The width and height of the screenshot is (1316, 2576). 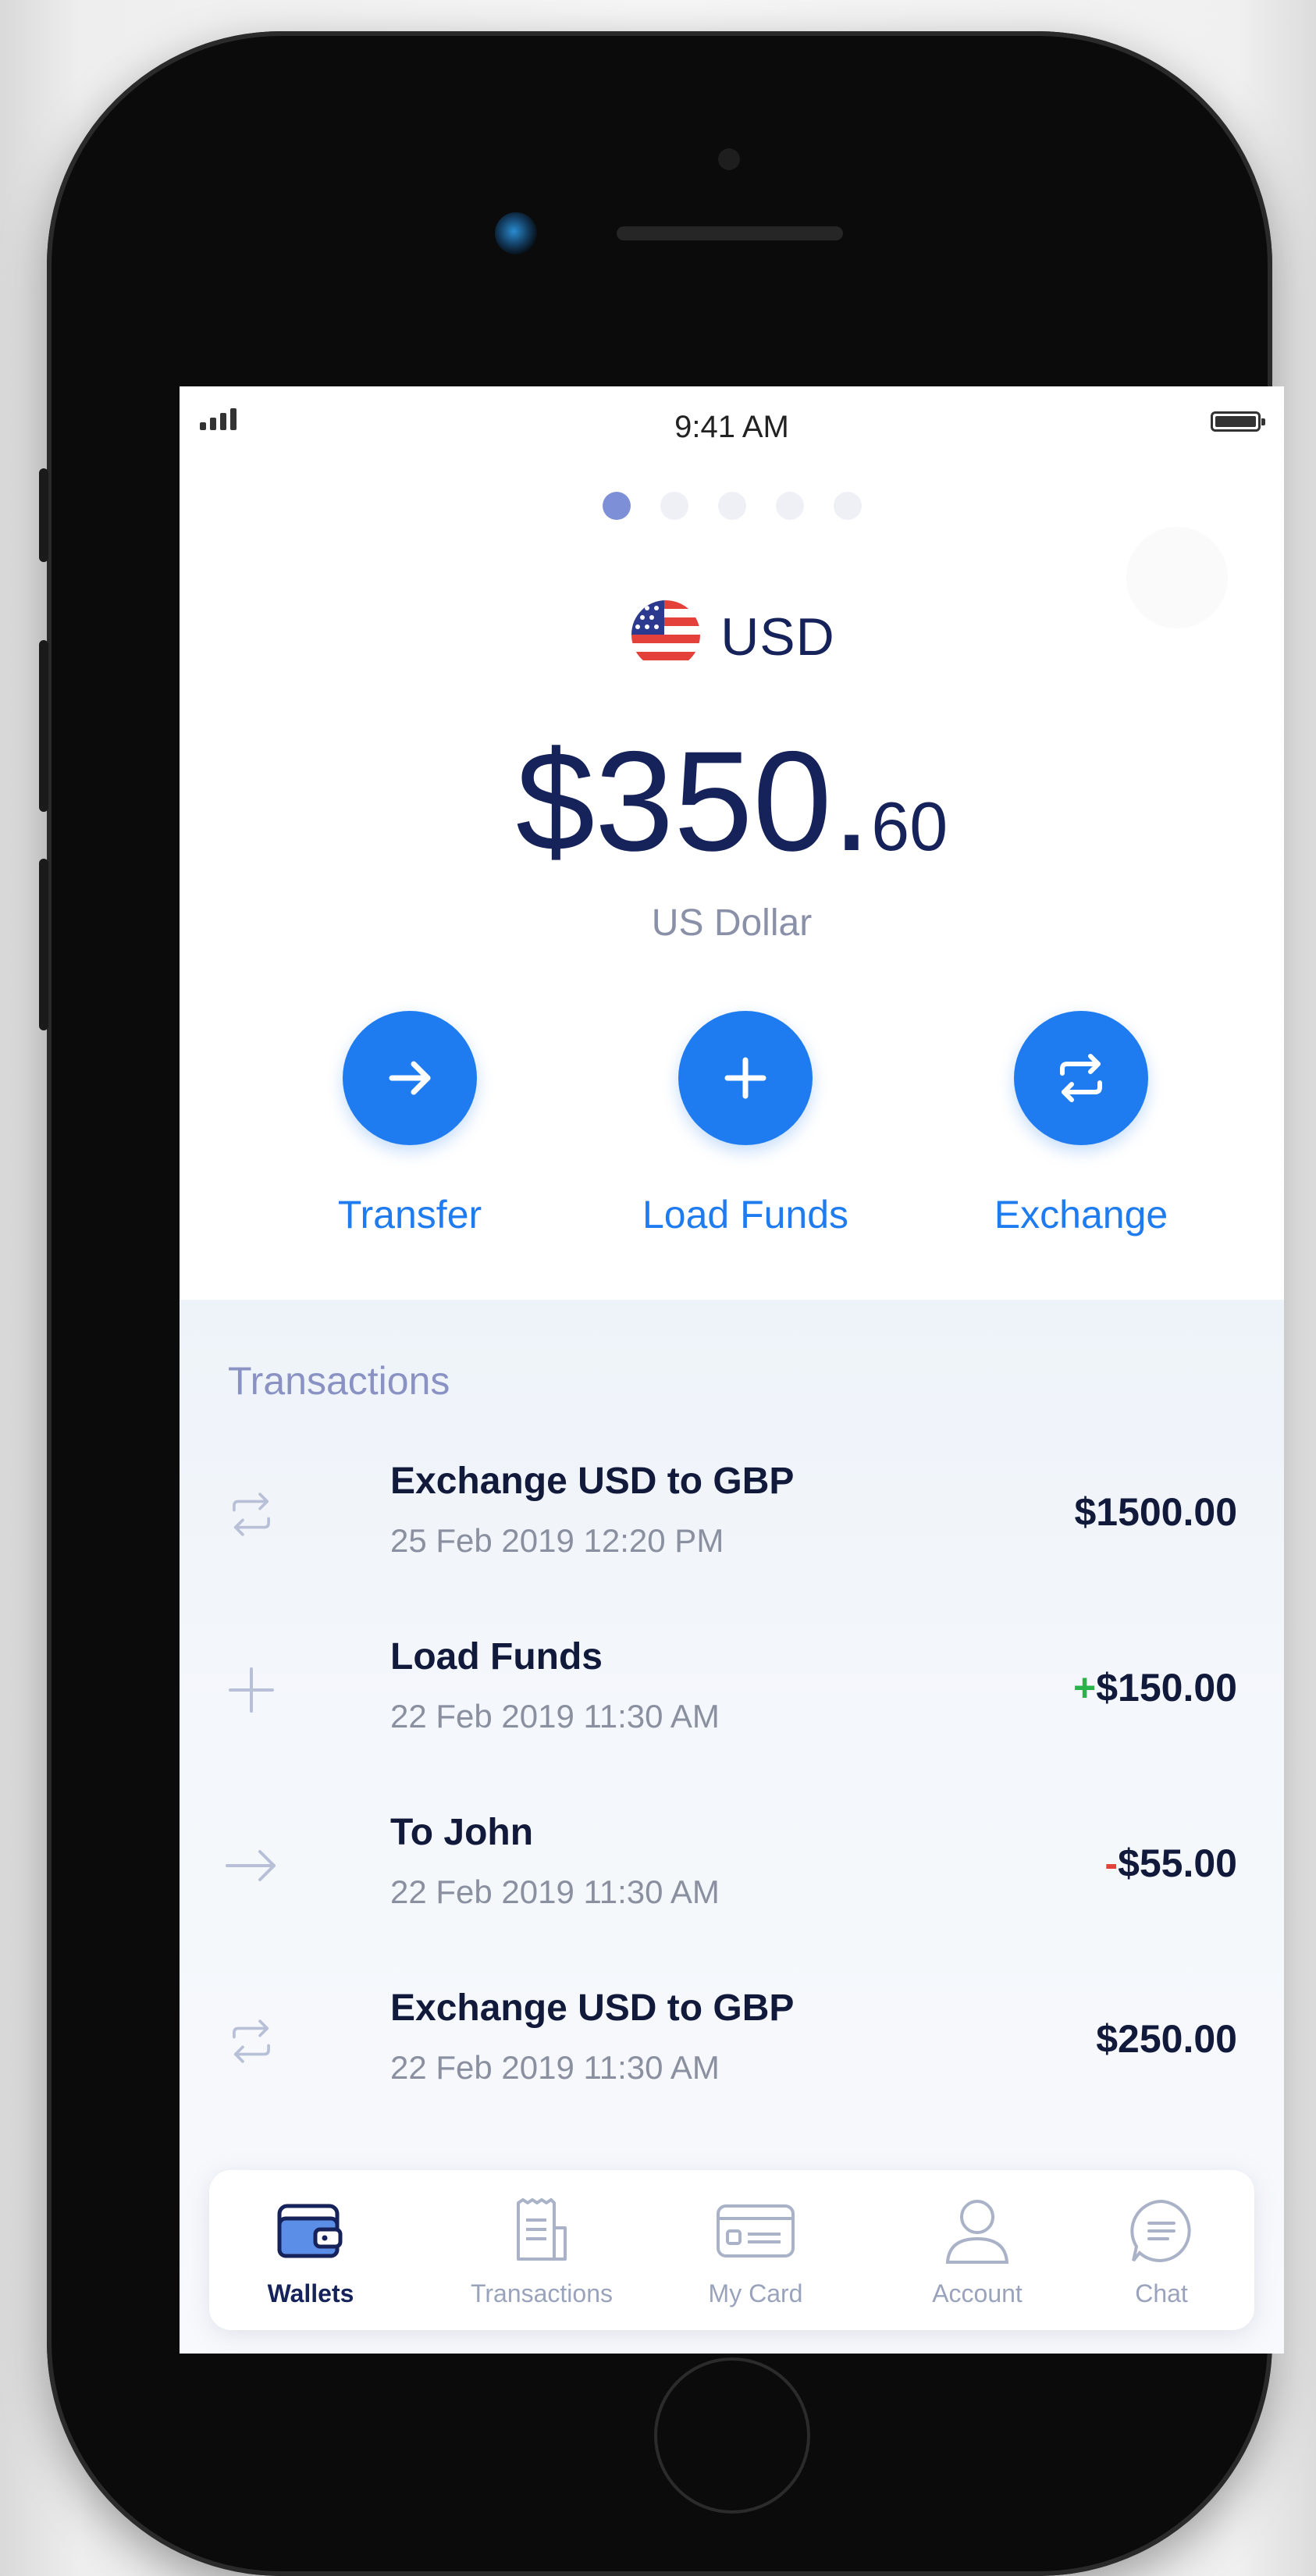 I want to click on transaction-name: To John, so click(x=462, y=1832).